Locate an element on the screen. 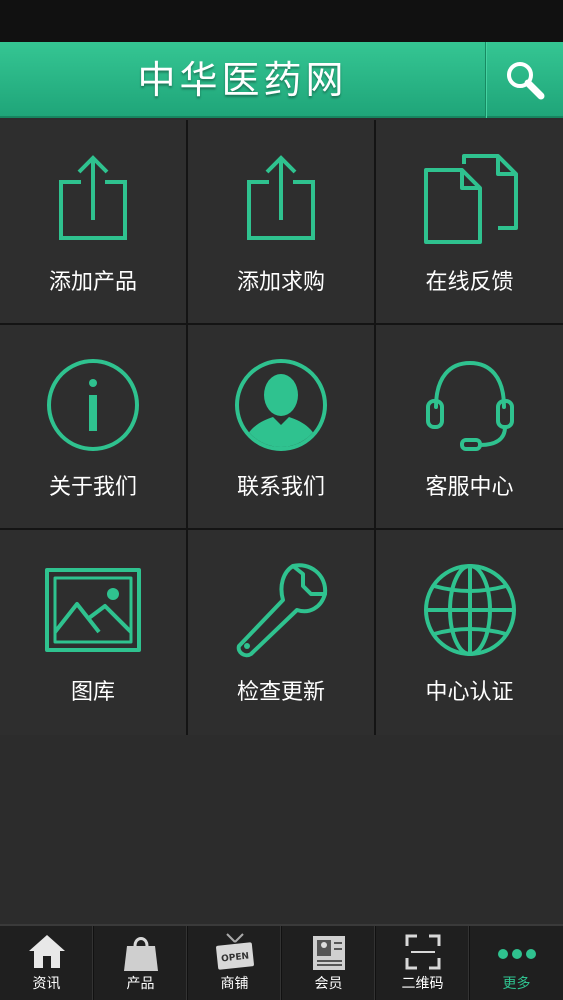 This screenshot has width=563, height=1000. grid-item-add-product: 添加产品 is located at coordinates (94, 222).